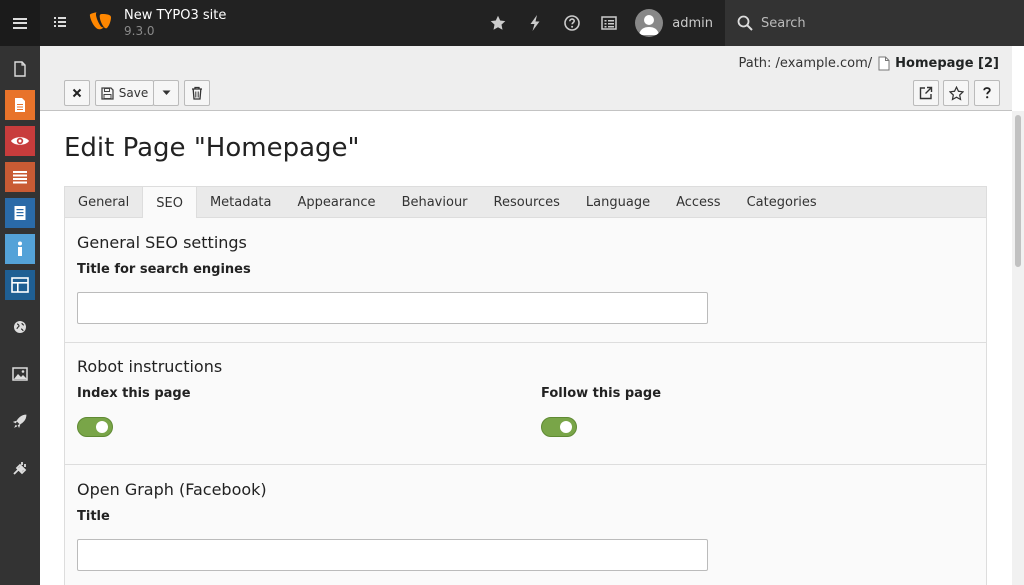 This screenshot has height=585, width=1024. What do you see at coordinates (745, 23) in the screenshot?
I see `search-icon` at bounding box center [745, 23].